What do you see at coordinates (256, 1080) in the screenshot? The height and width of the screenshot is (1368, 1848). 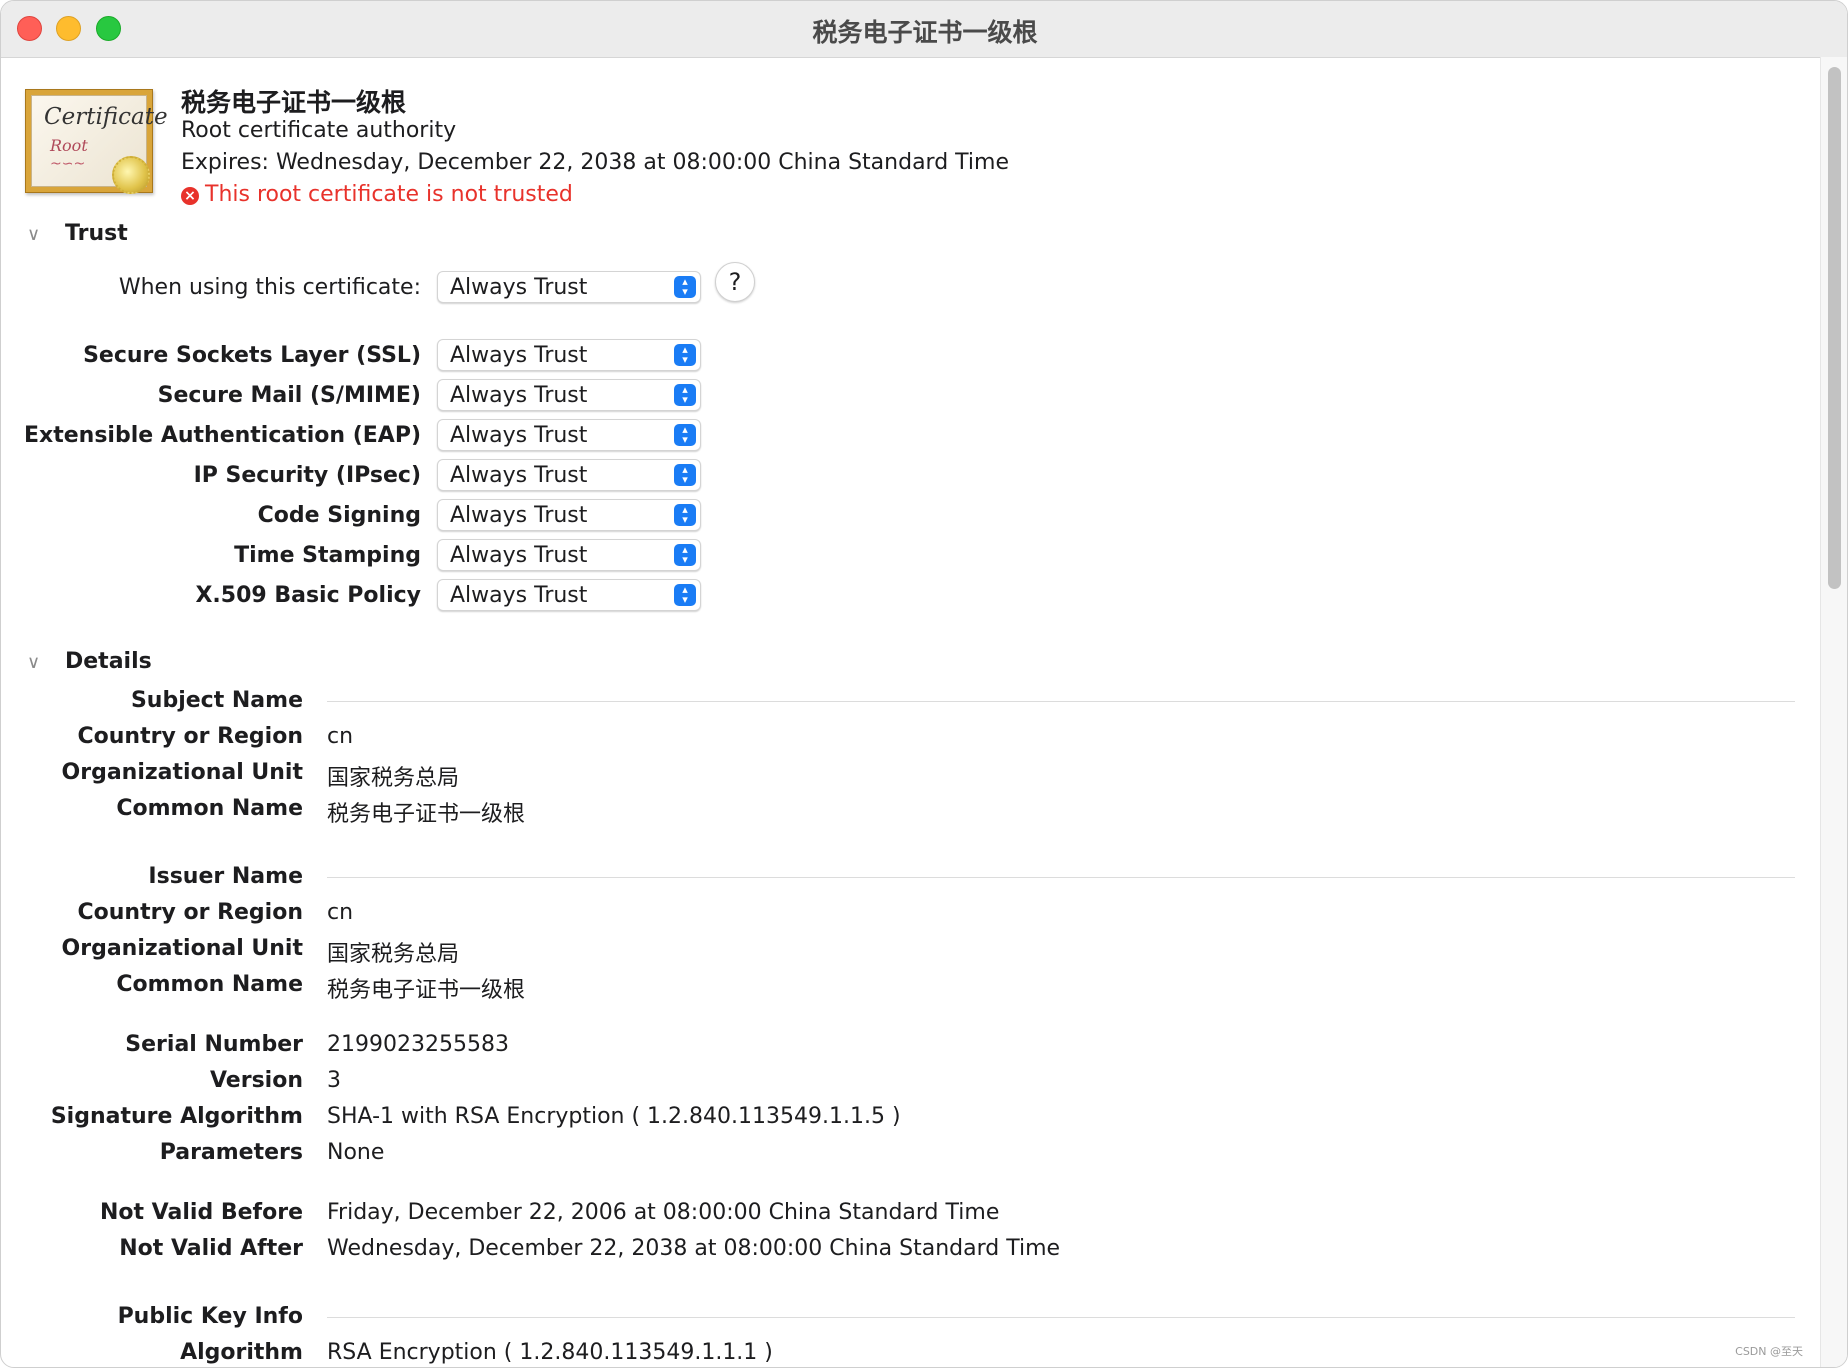 I see `version-label: Version` at bounding box center [256, 1080].